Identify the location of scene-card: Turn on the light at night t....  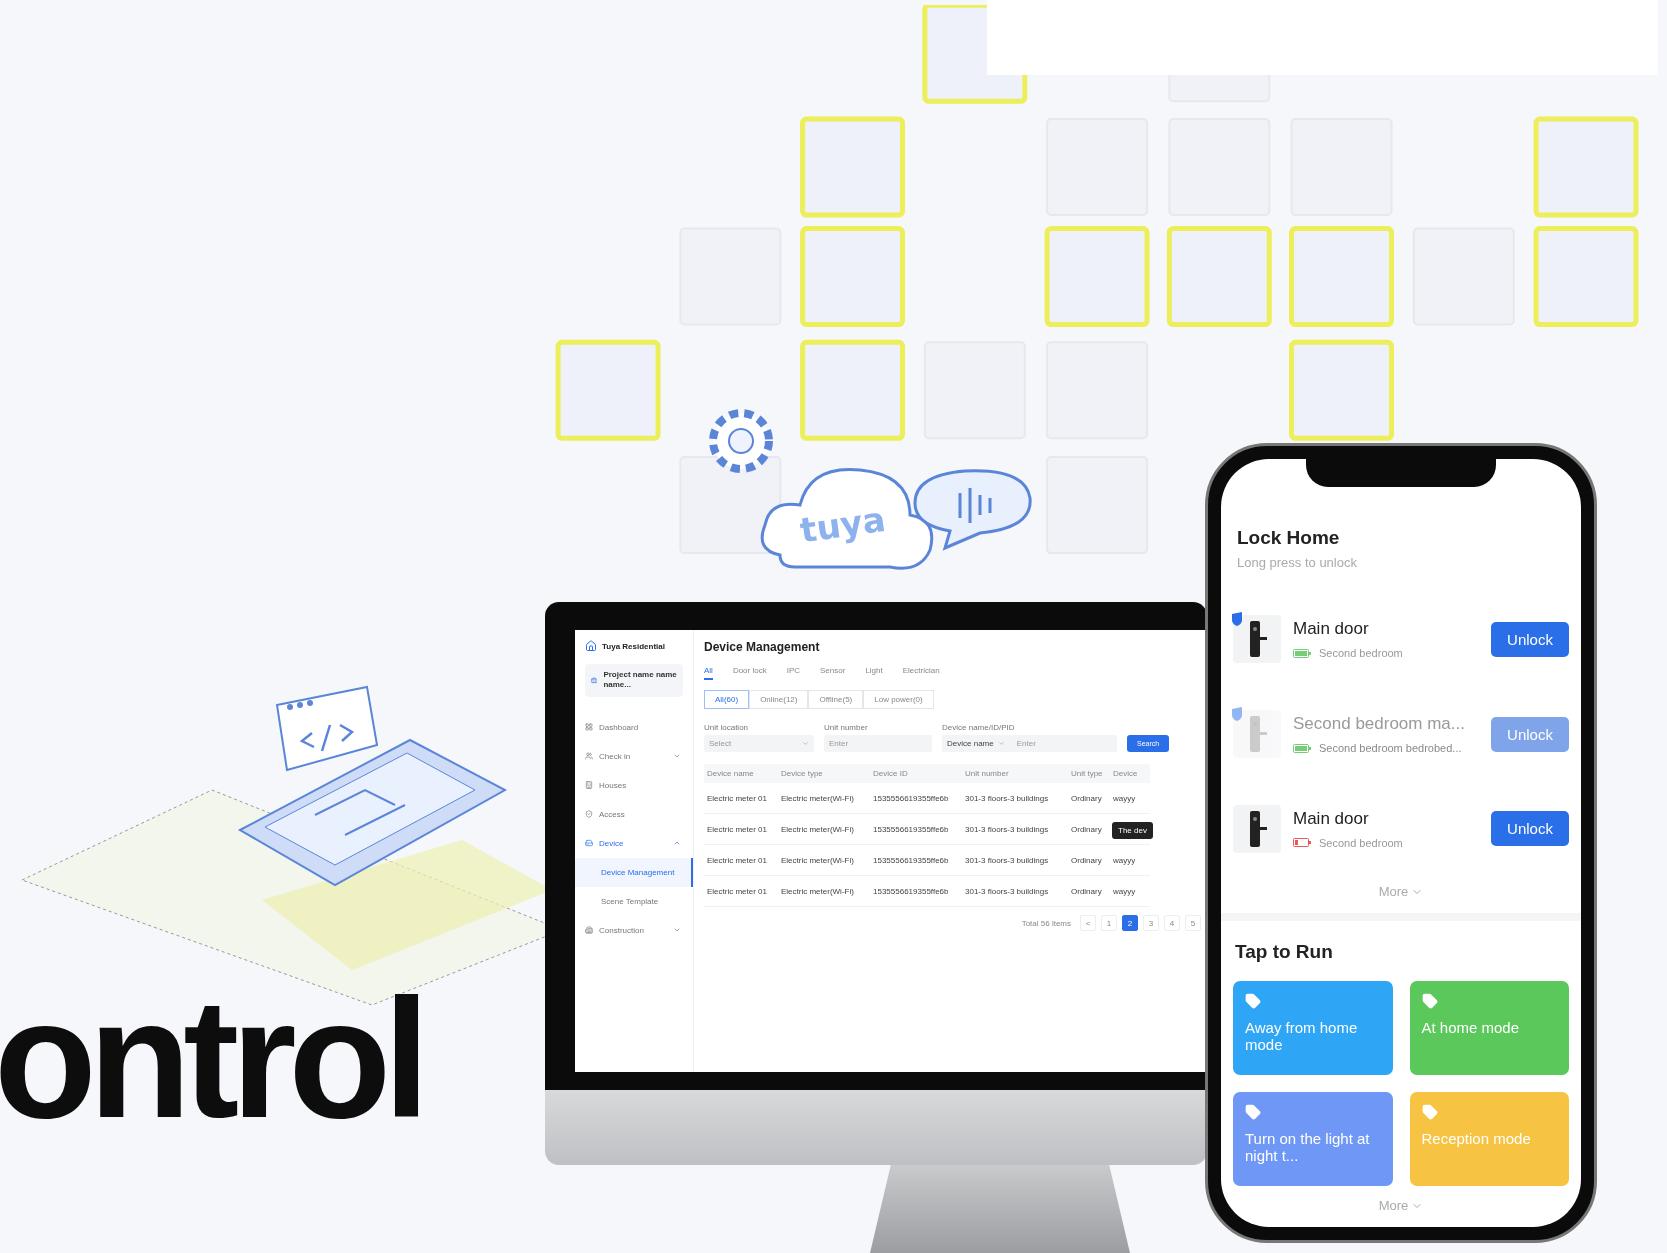
(1313, 1139).